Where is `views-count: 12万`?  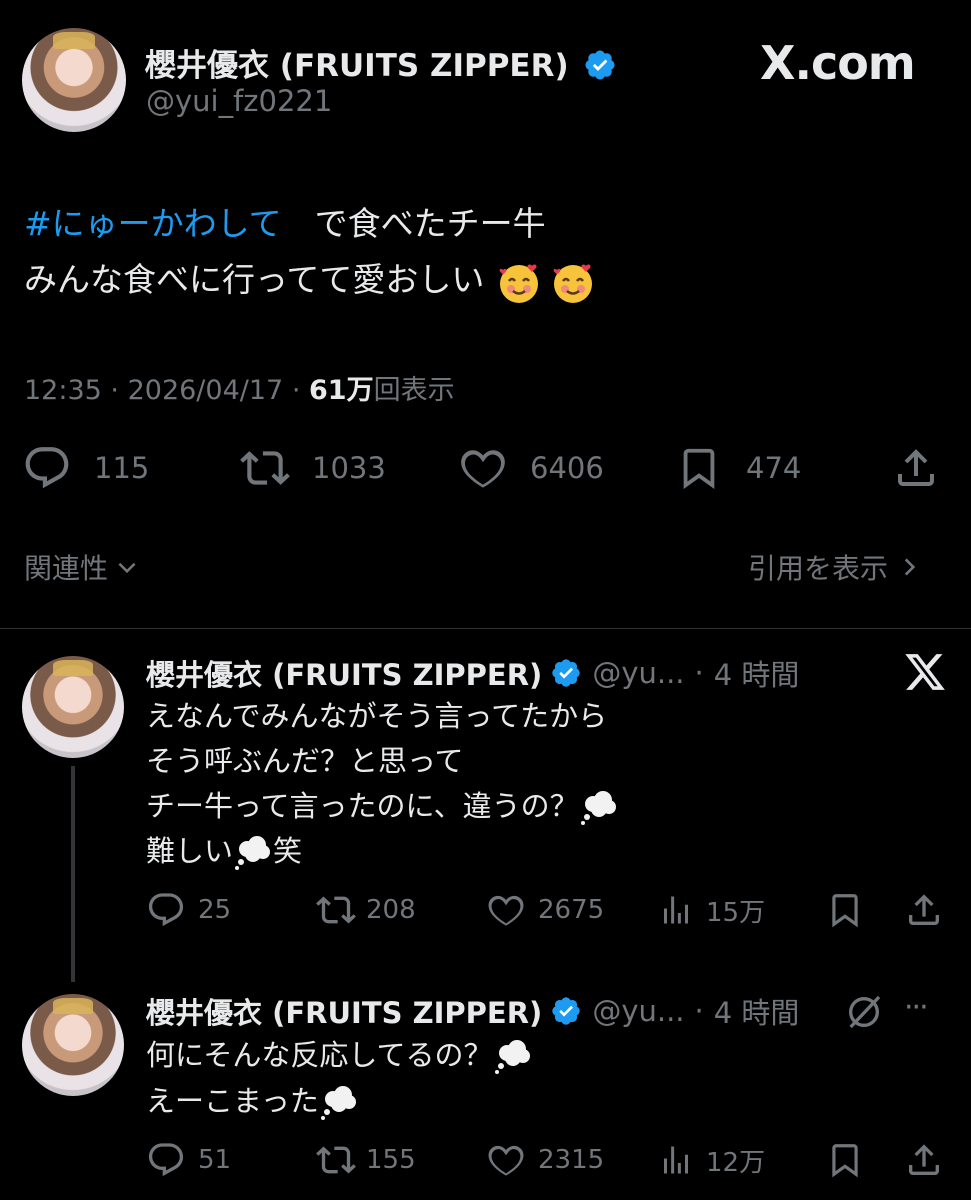
views-count: 12万 is located at coordinates (736, 1162).